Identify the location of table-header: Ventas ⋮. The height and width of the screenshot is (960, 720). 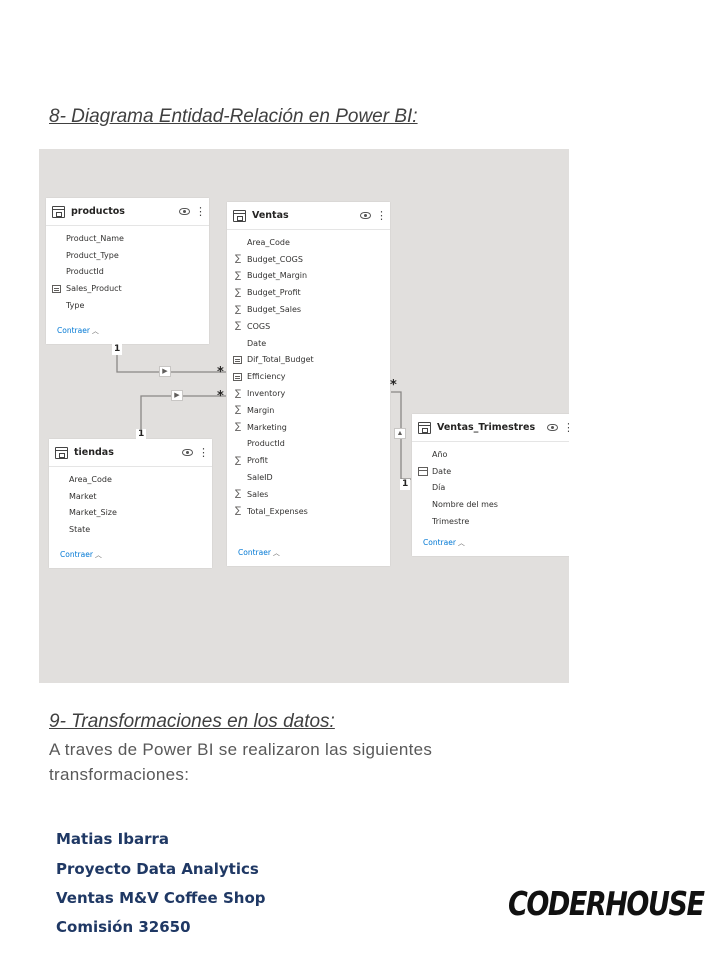
(308, 216).